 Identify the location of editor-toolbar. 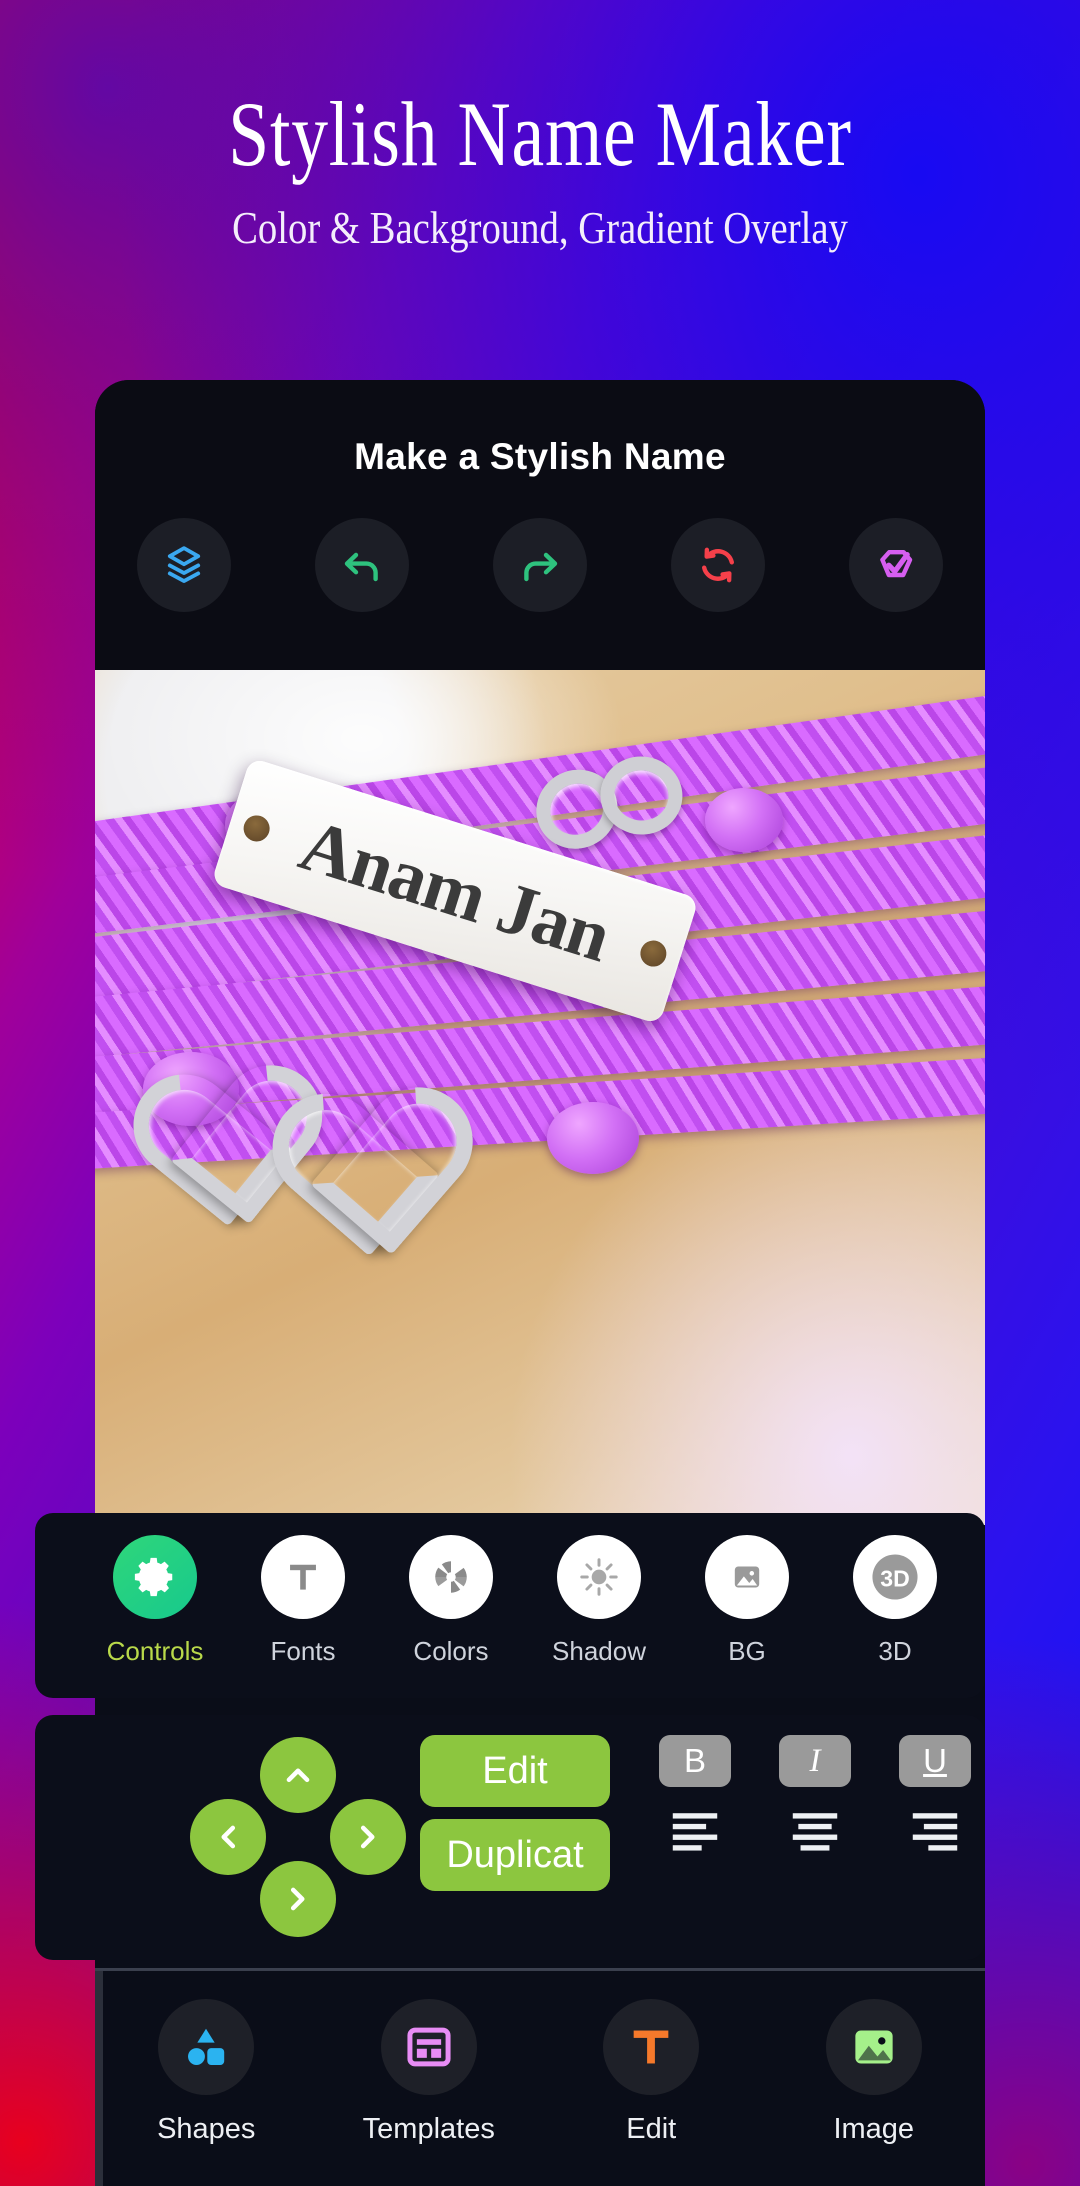
(540, 565).